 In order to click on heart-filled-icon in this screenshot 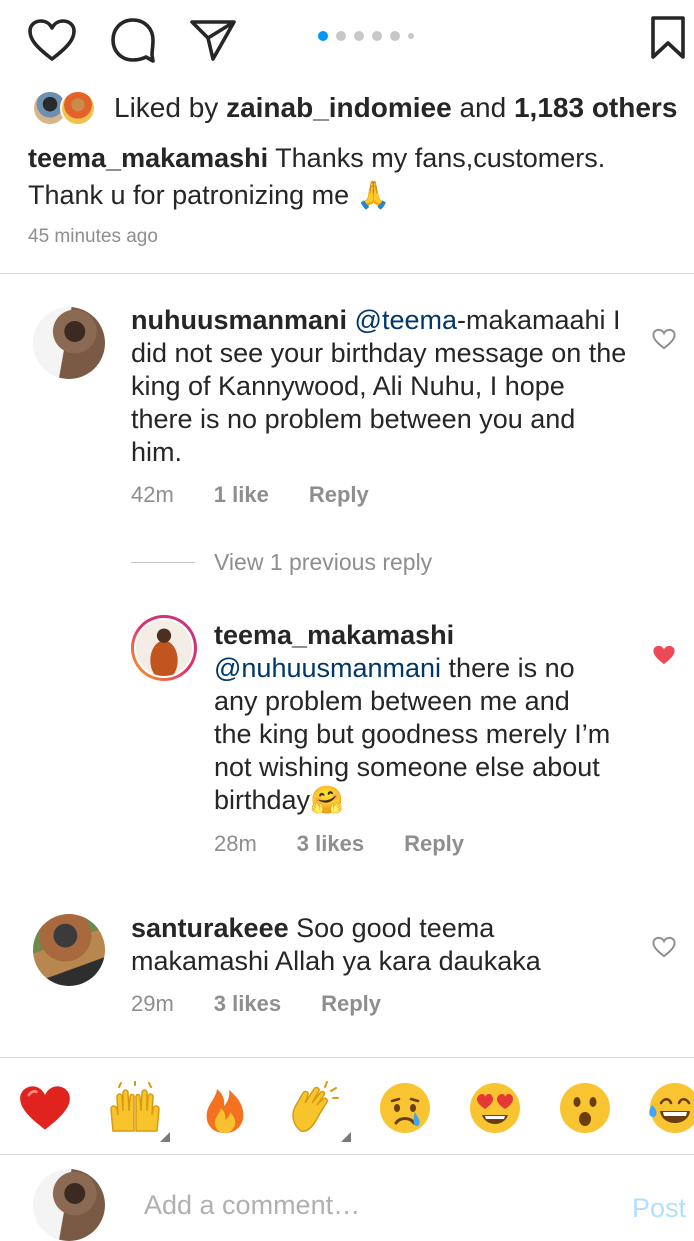, I will do `click(664, 655)`.